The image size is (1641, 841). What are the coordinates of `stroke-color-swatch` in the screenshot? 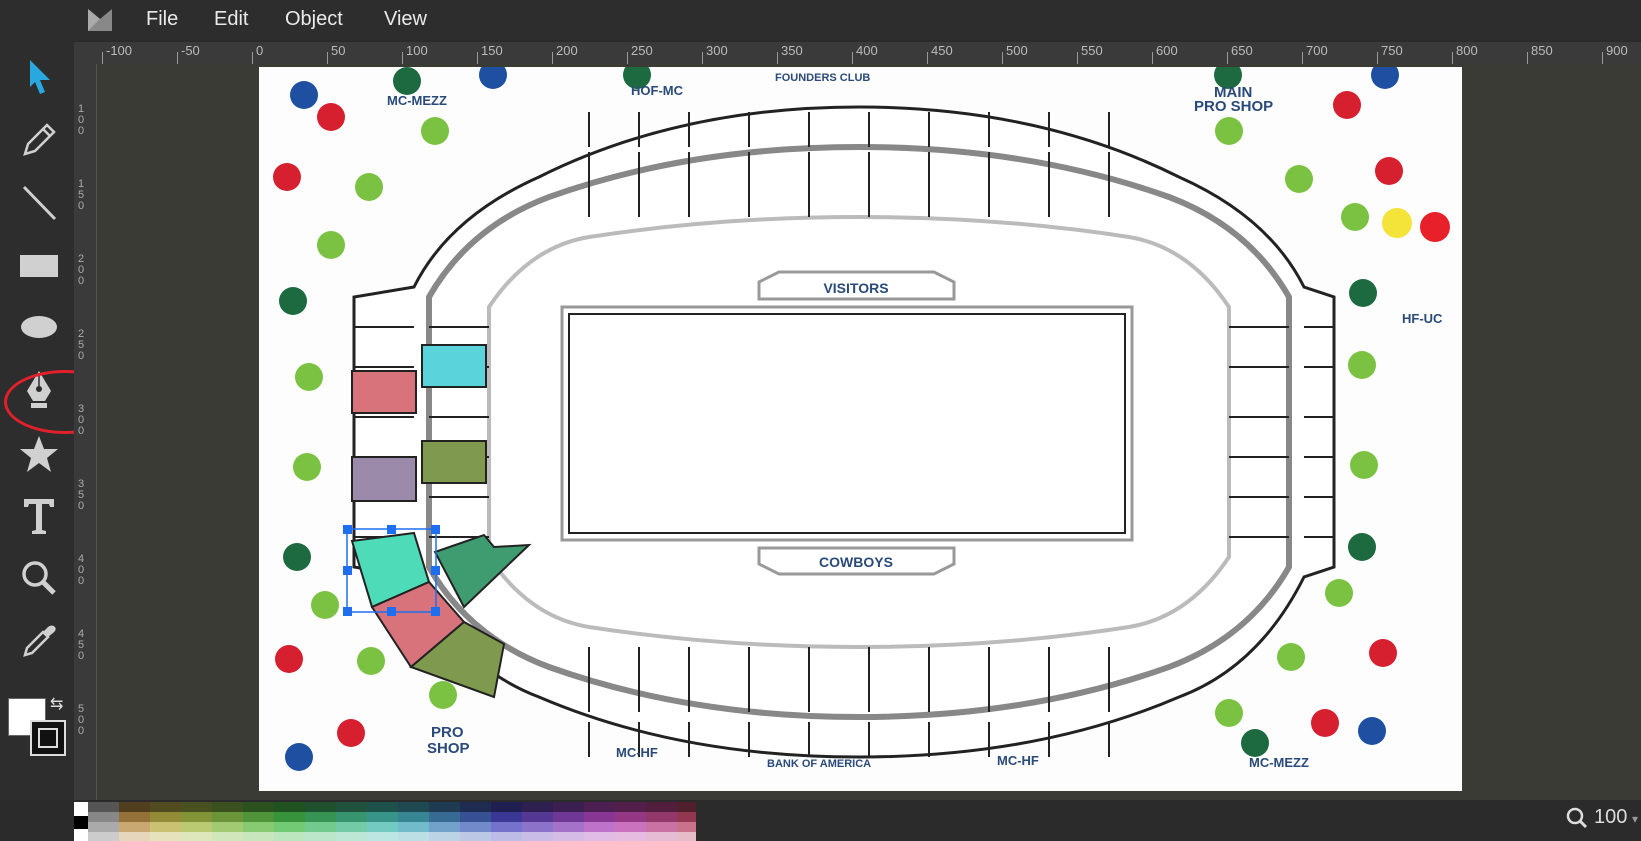 It's located at (48, 738).